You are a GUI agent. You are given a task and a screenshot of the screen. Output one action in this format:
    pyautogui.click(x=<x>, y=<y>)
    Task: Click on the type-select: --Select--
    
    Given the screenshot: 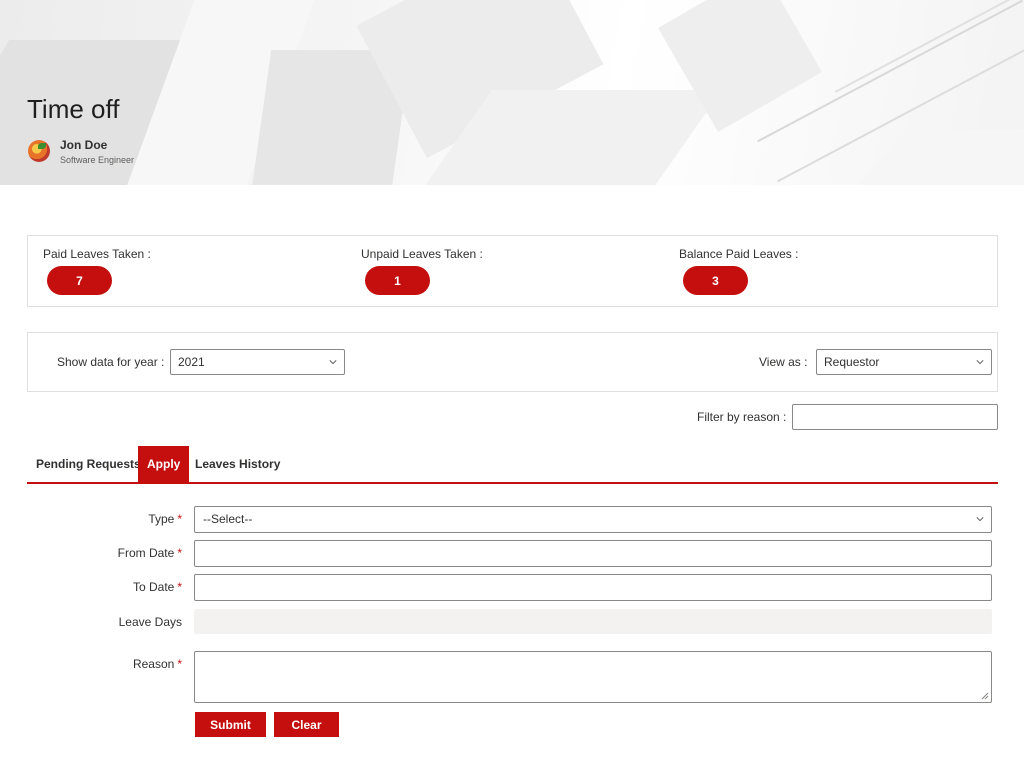 What is the action you would take?
    pyautogui.click(x=593, y=519)
    